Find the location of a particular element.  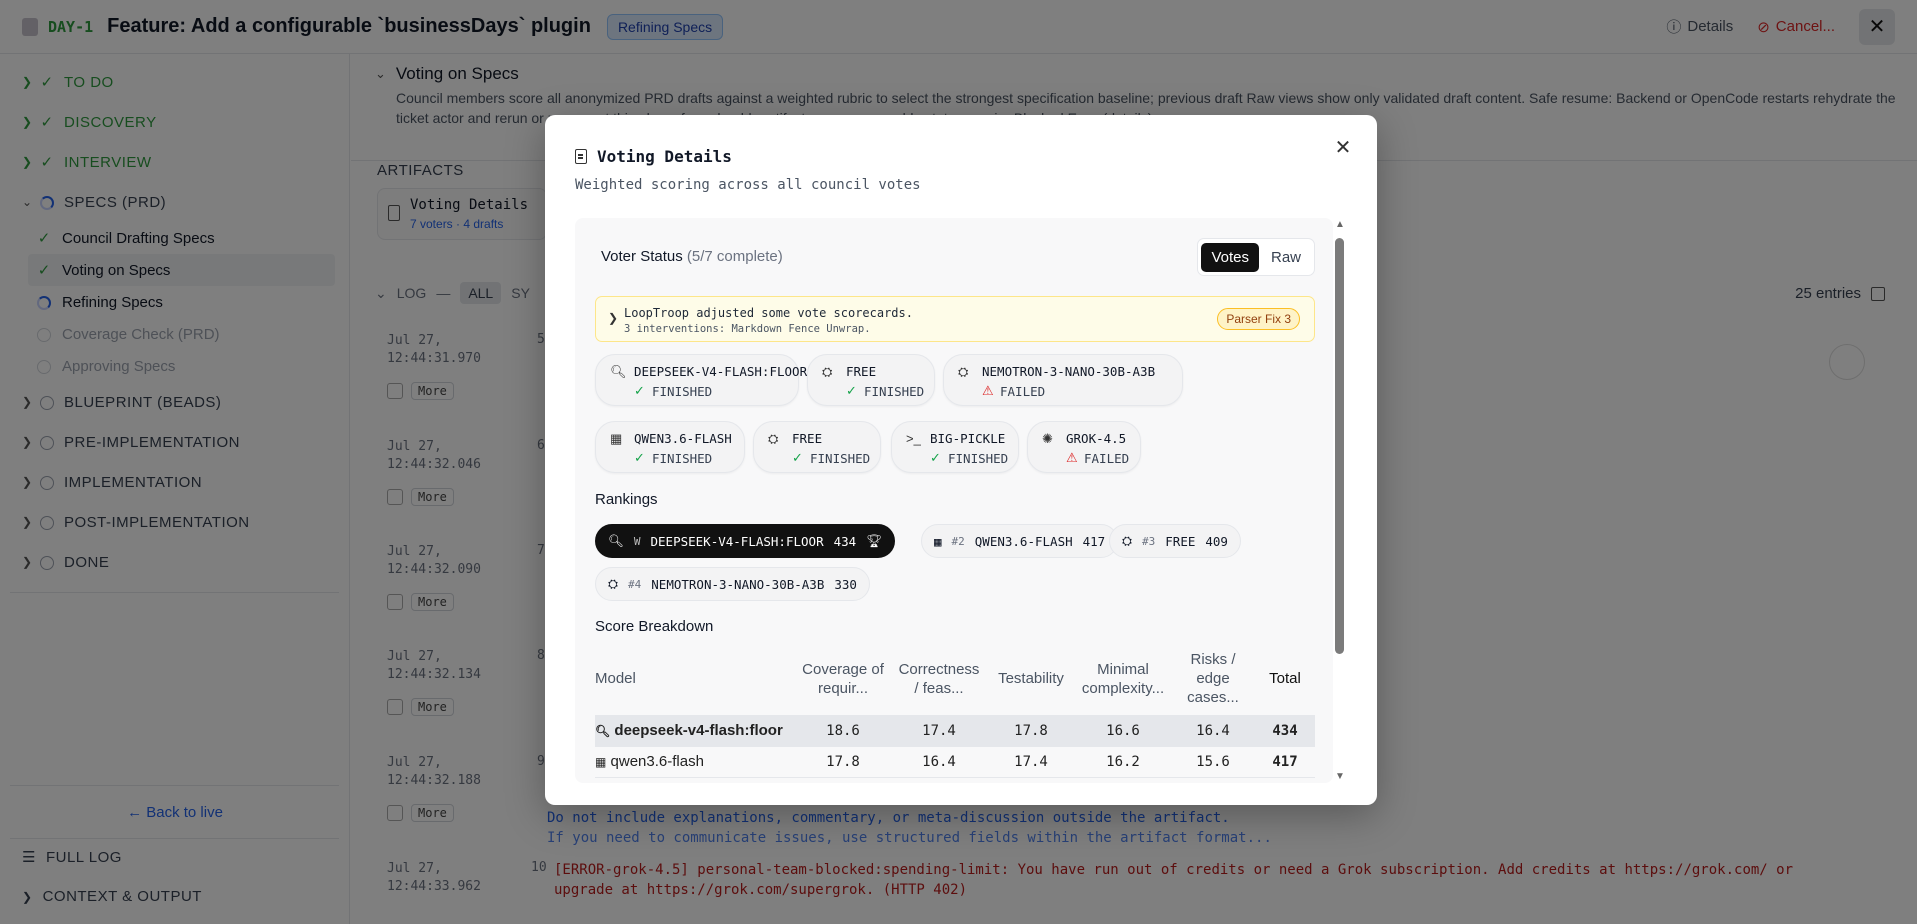

voter-chip: ⛭ NEMOTRON-3-NANO-30B-A3B ⚠ FAILED is located at coordinates (1063, 380).